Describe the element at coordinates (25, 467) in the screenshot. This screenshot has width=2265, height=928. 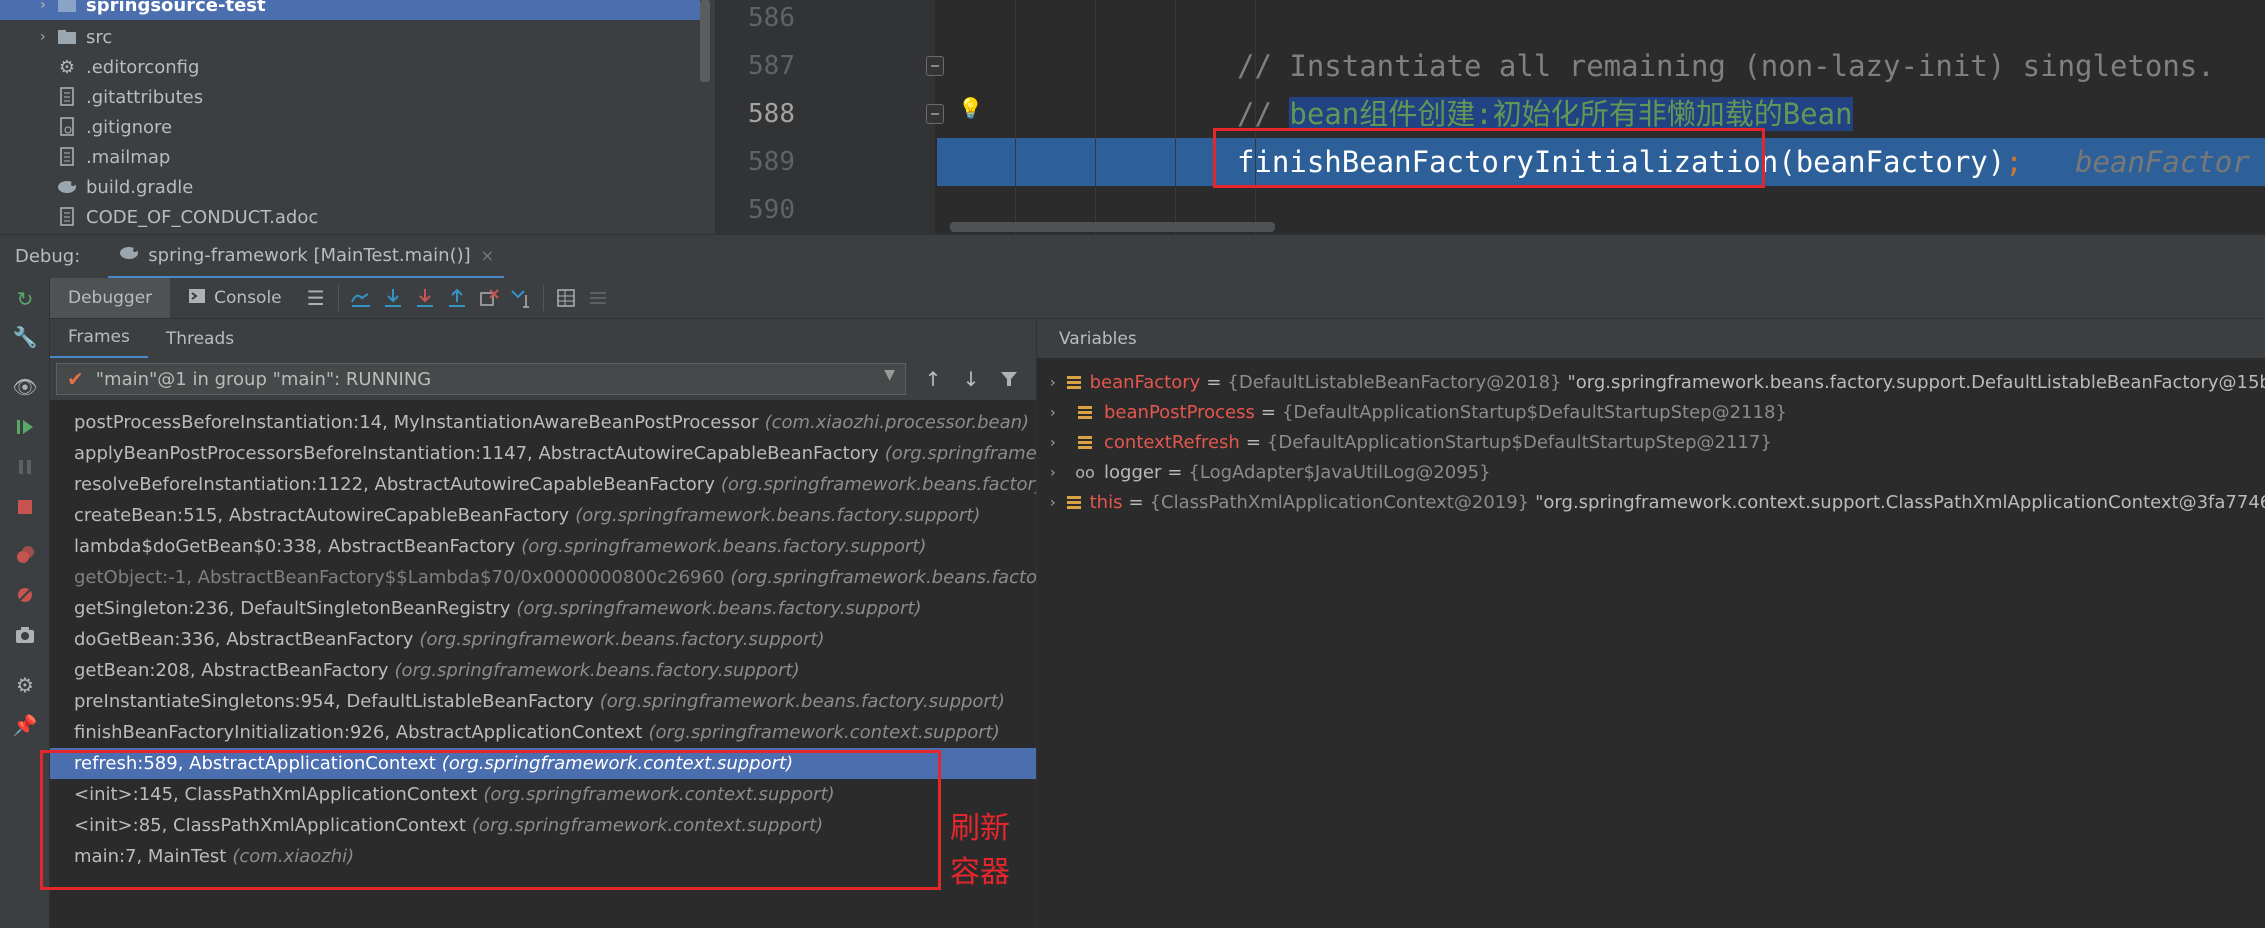
I see `pause-icon` at that location.